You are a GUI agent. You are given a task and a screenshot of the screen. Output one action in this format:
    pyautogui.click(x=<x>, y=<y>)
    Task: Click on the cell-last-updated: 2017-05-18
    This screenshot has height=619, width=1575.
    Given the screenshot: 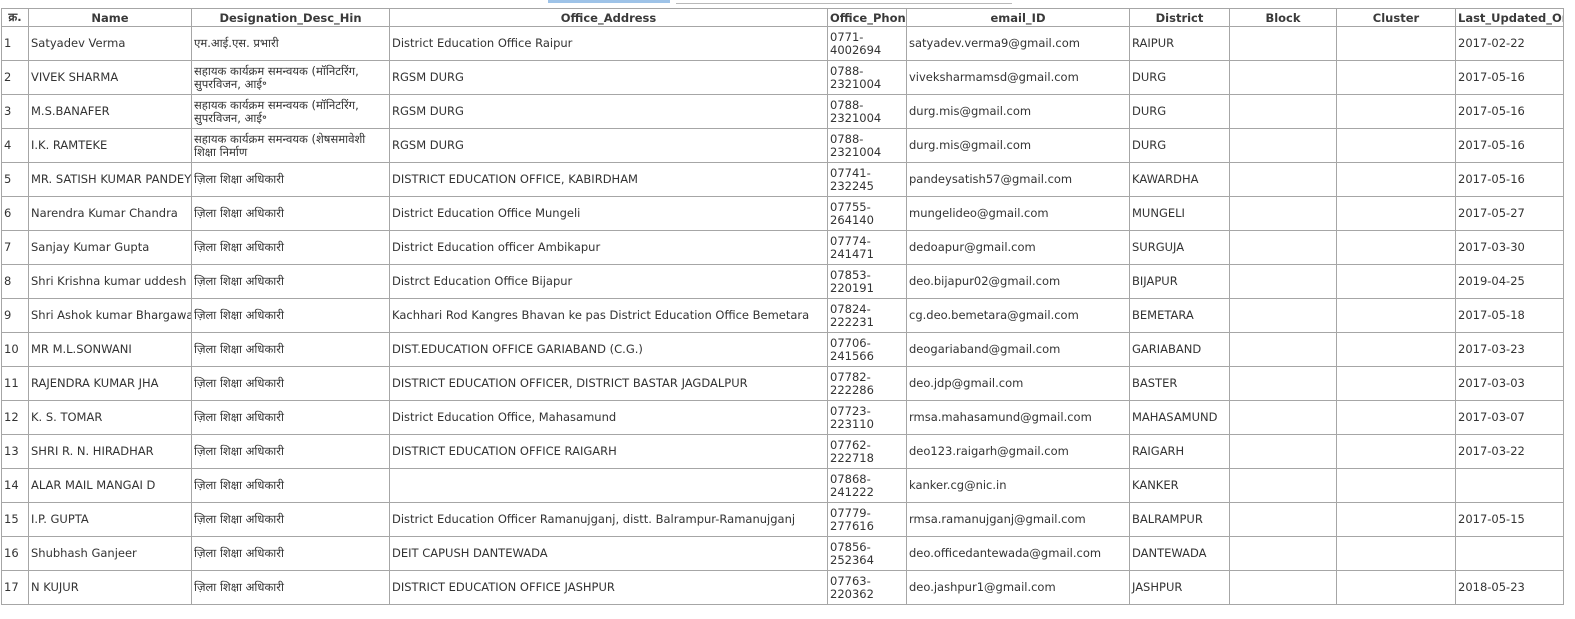 What is the action you would take?
    pyautogui.click(x=1509, y=315)
    